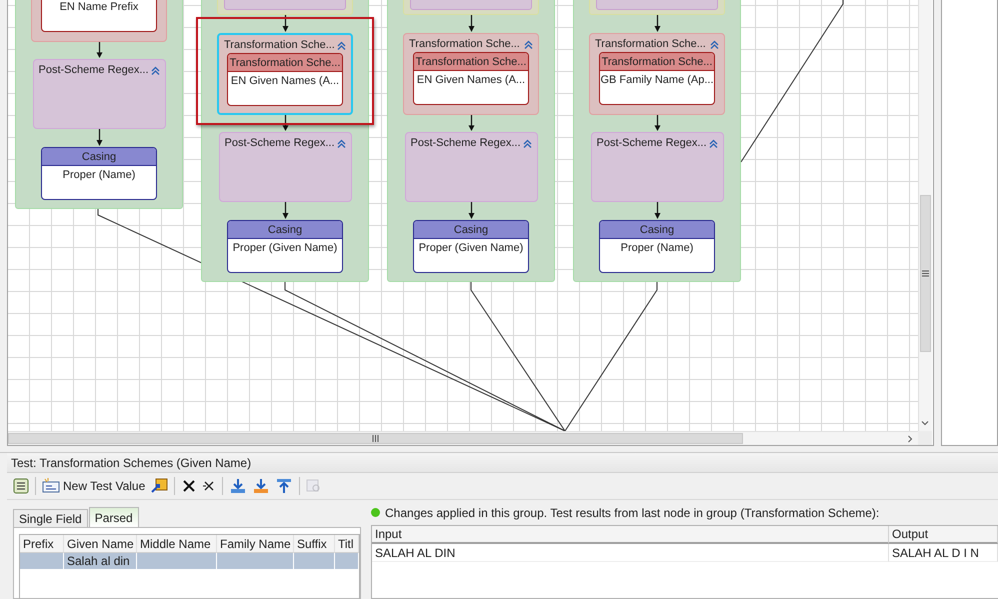 Image resolution: width=998 pixels, height=599 pixels. What do you see at coordinates (632, 513) in the screenshot?
I see `status-text: Changes applied in this group. Test results from last node in group (Transformation Scheme):` at bounding box center [632, 513].